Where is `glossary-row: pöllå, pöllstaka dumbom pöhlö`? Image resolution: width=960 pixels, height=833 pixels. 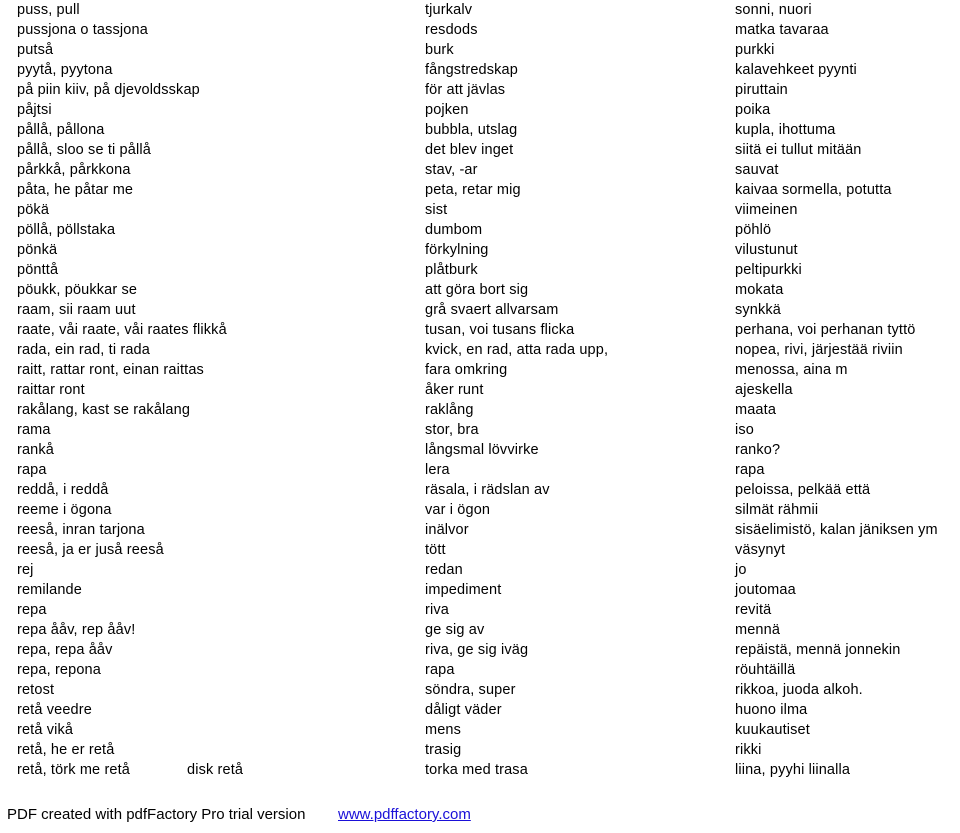
glossary-row: pöllå, pöllstaka dumbom pöhlö is located at coordinates (480, 230).